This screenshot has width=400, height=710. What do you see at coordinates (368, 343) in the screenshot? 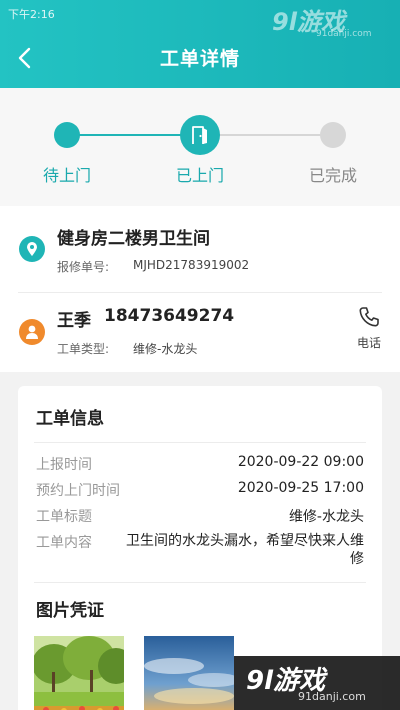
I see `call-label: 电话` at bounding box center [368, 343].